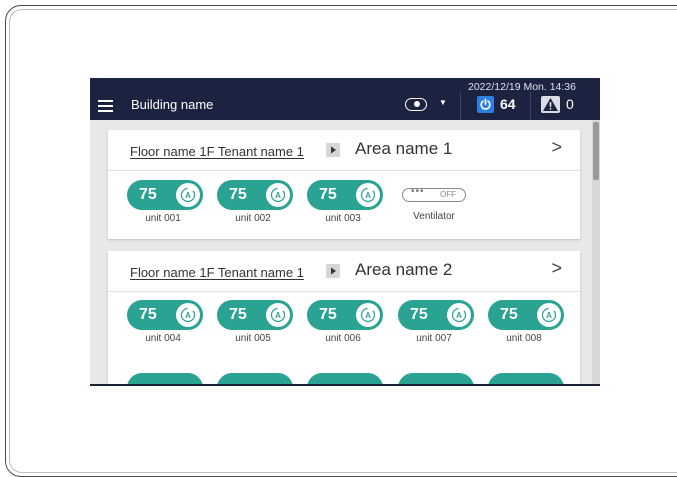 Image resolution: width=677 pixels, height=477 pixels. Describe the element at coordinates (521, 87) in the screenshot. I see `date-time: 2022/12/19 Mon. 14:36` at that location.